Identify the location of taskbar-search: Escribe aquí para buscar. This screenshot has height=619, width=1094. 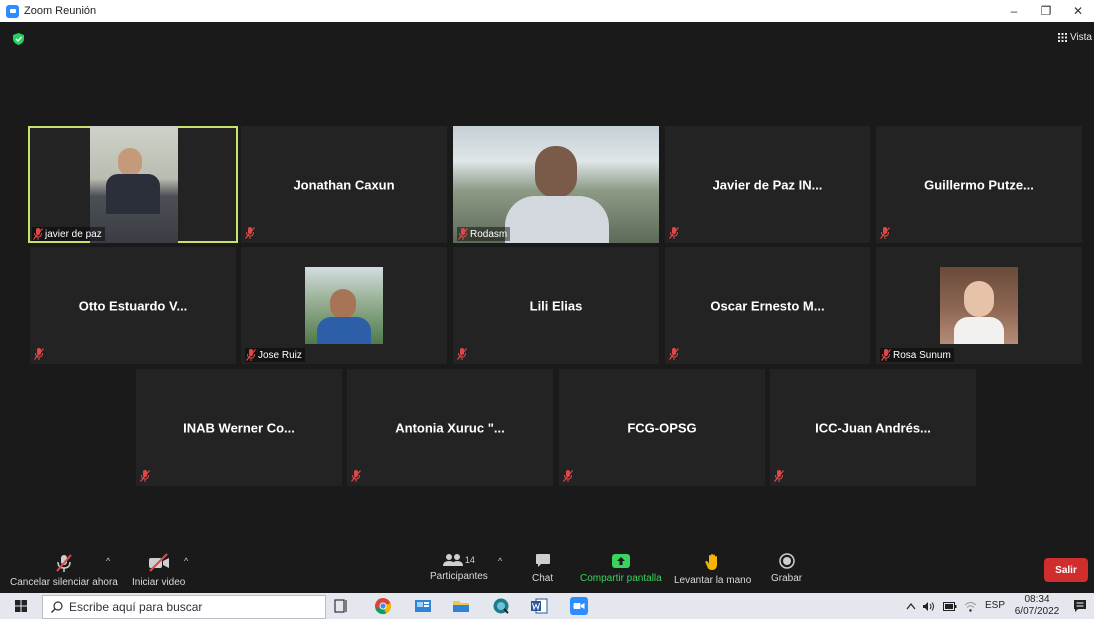
(184, 607).